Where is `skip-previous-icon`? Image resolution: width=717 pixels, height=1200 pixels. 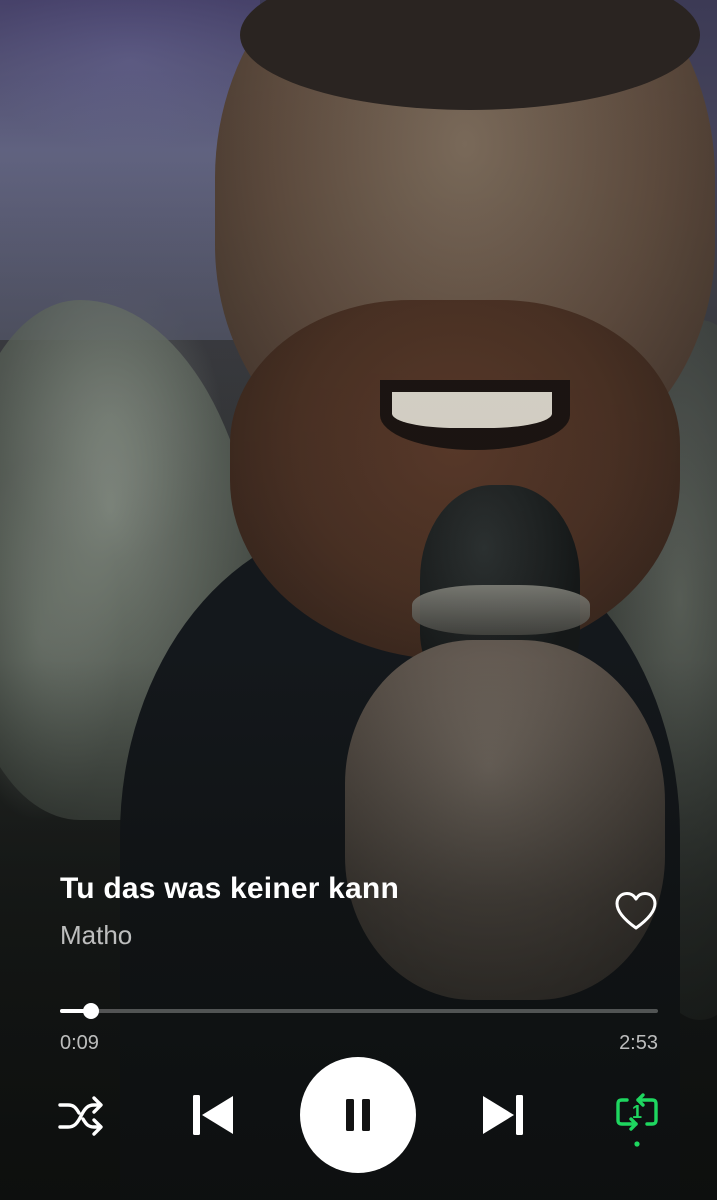 skip-previous-icon is located at coordinates (213, 1115).